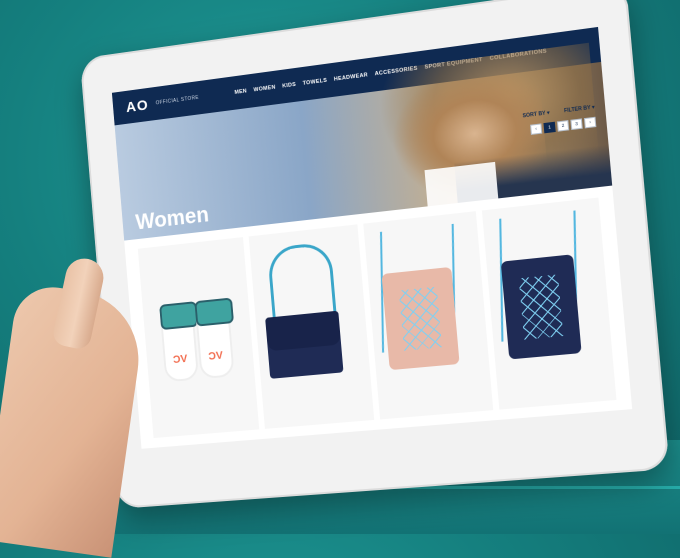 Image resolution: width=680 pixels, height=558 pixels. I want to click on page-title: Women, so click(172, 219).